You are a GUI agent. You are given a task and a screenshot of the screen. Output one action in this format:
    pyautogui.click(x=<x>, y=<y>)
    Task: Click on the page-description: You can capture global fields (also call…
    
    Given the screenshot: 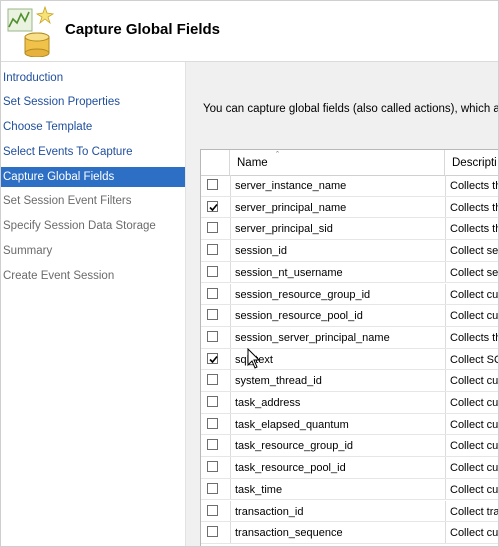 What is the action you would take?
    pyautogui.click(x=351, y=109)
    